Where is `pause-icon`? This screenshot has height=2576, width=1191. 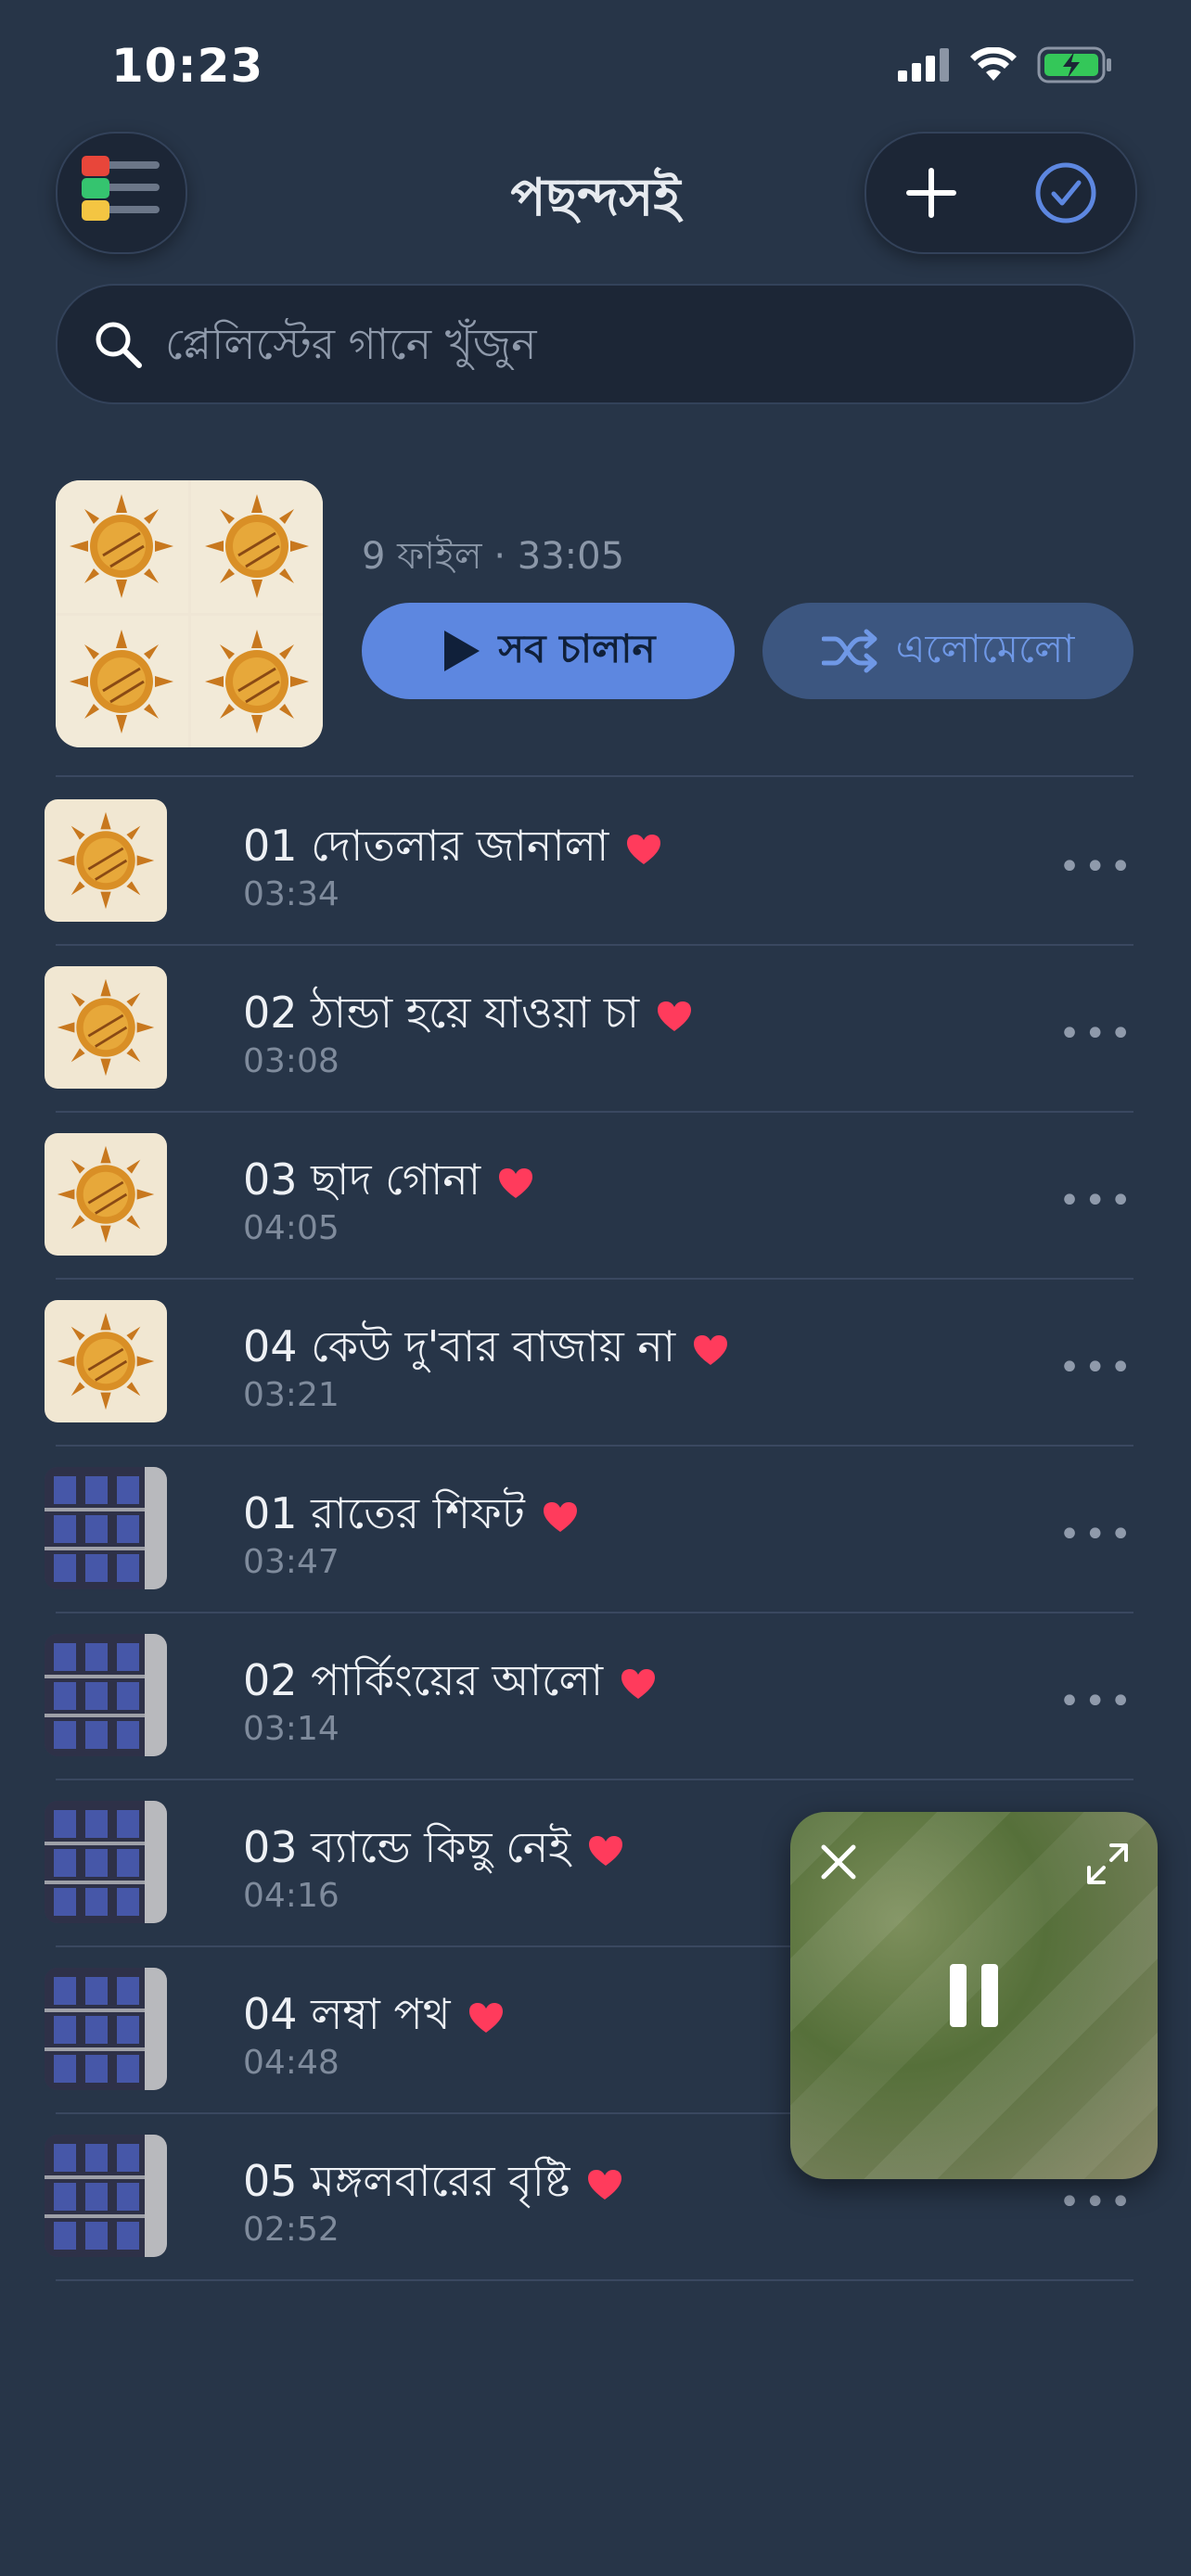 pause-icon is located at coordinates (974, 1995).